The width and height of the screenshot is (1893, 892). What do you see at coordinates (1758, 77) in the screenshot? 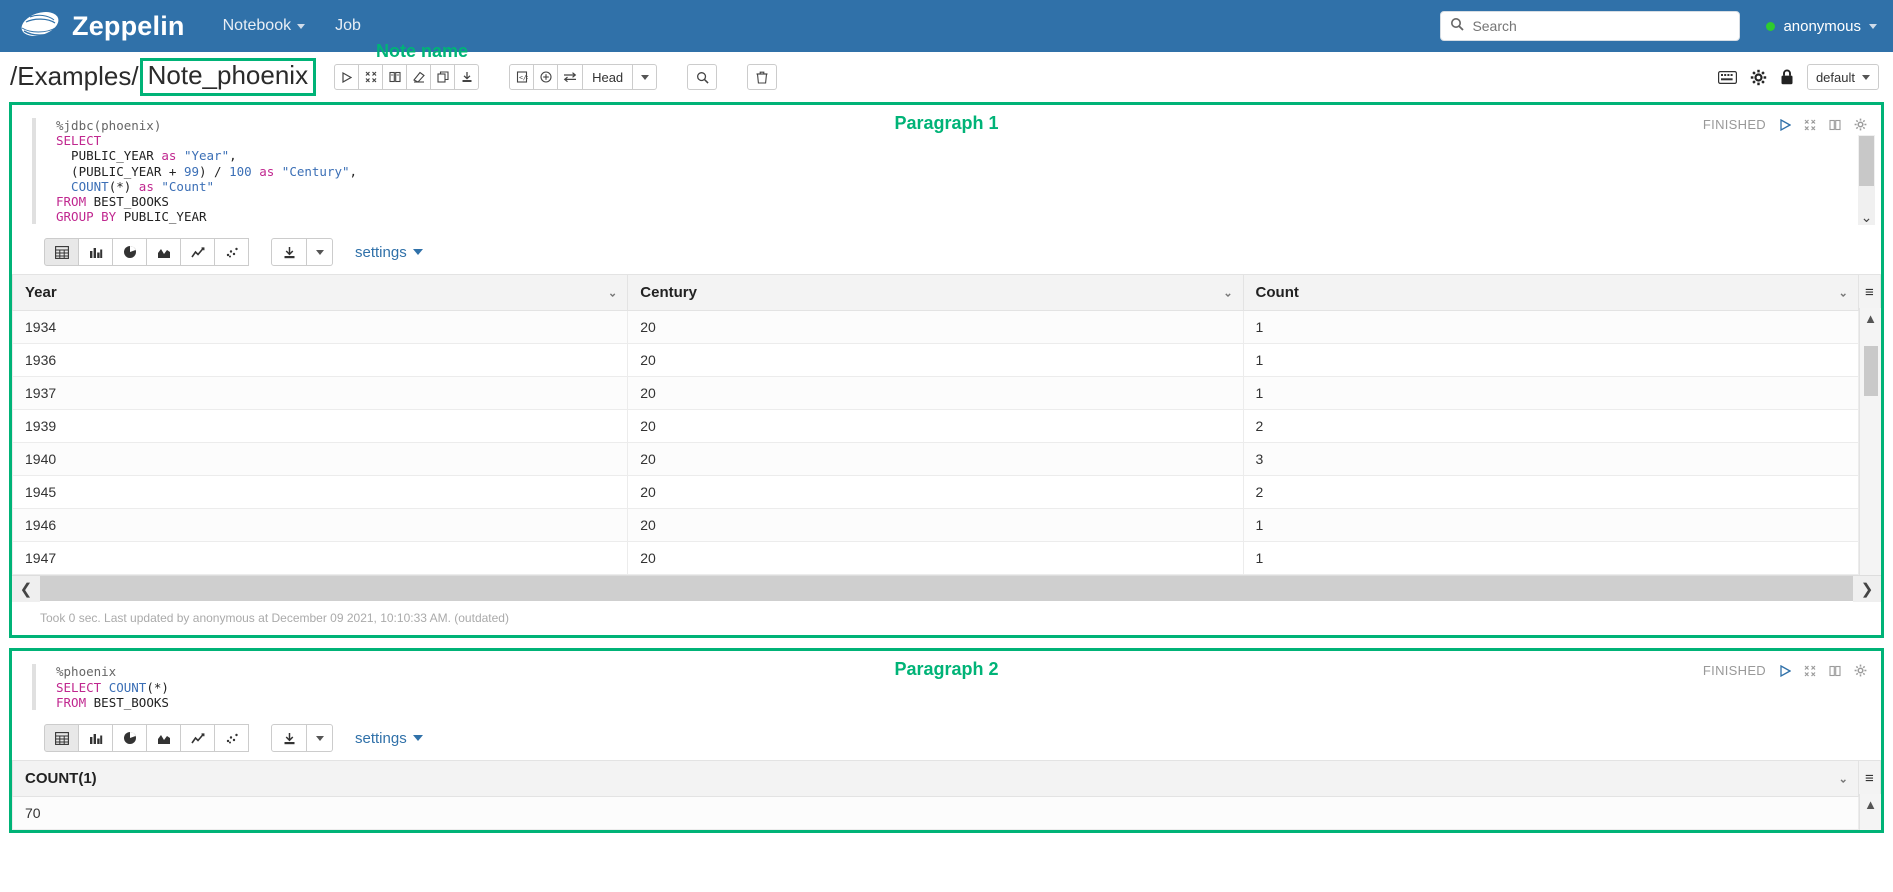
I see `gear-icon` at bounding box center [1758, 77].